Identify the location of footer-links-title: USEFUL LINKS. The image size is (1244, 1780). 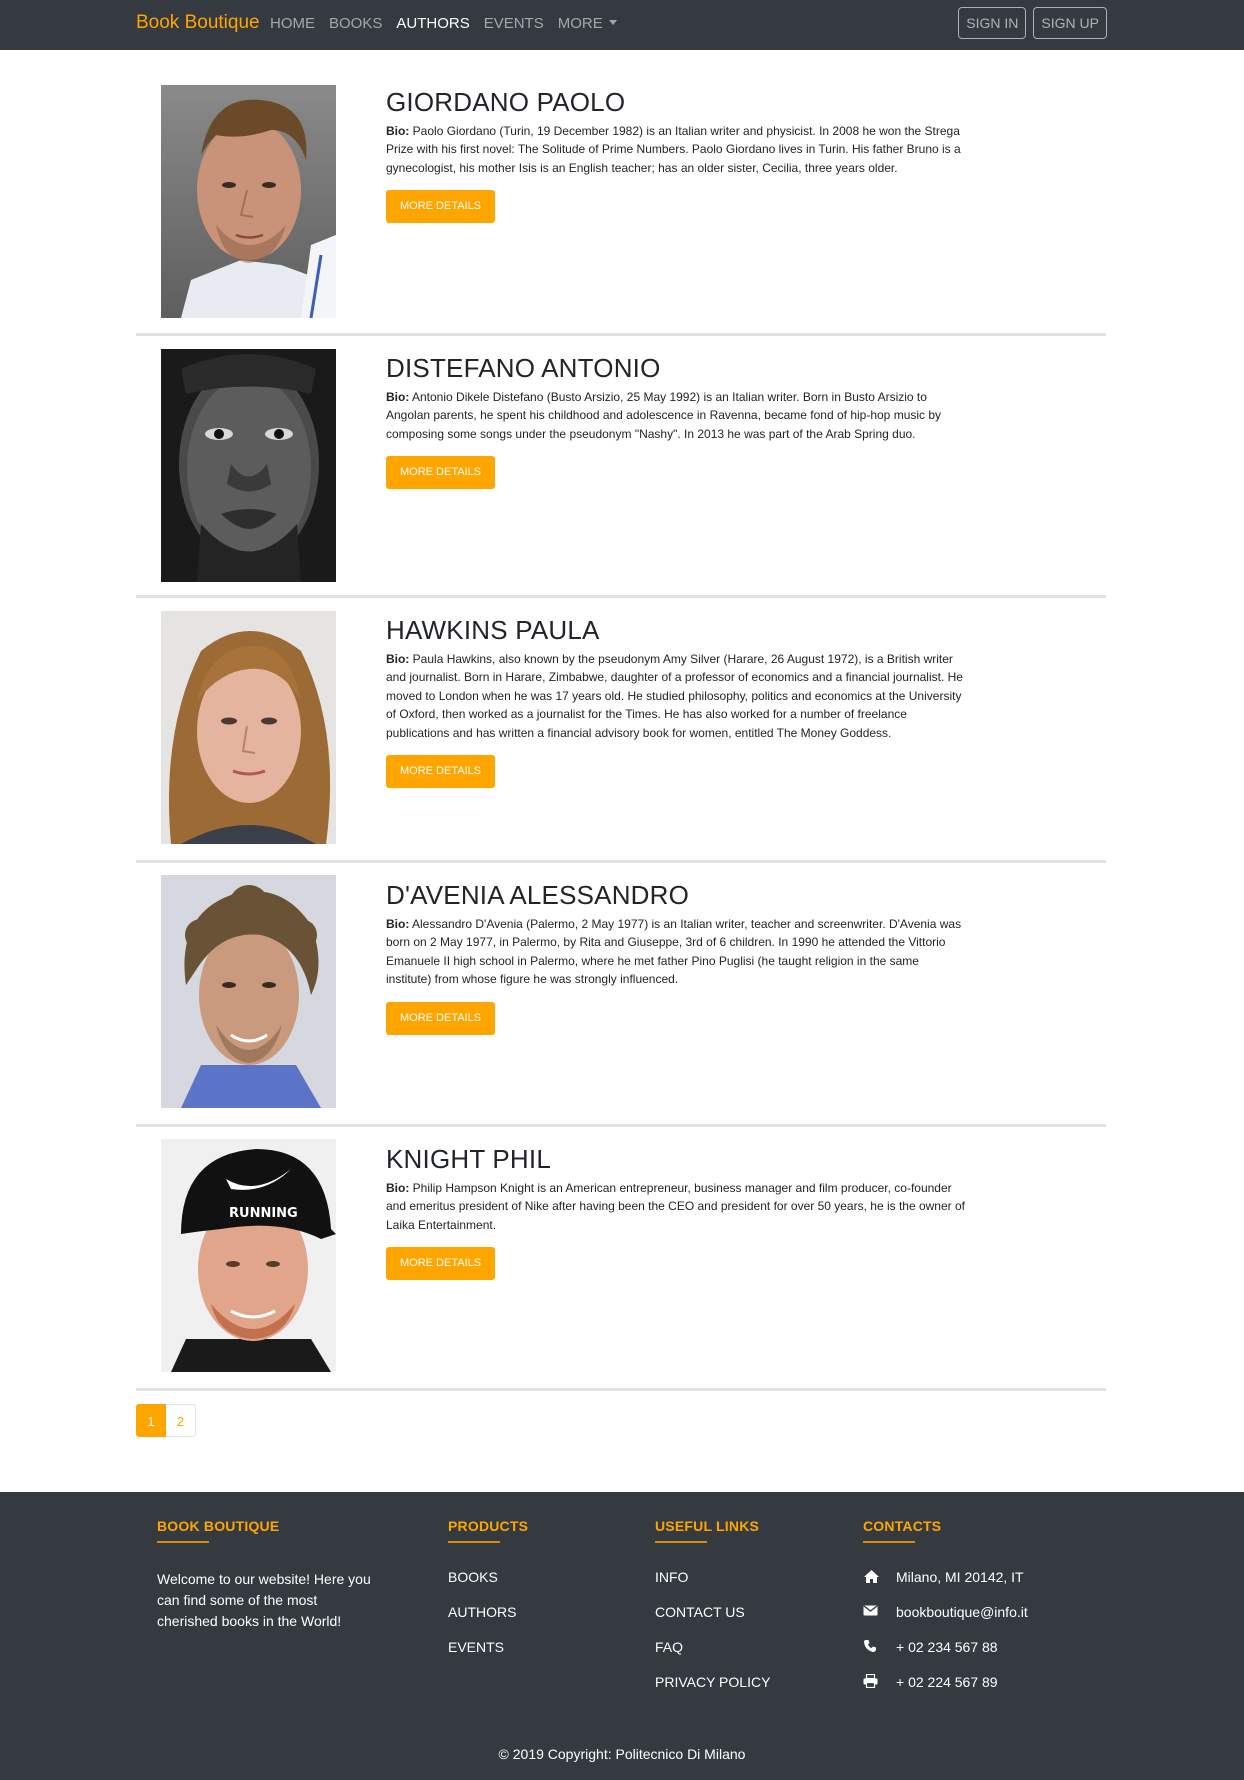
(707, 1526).